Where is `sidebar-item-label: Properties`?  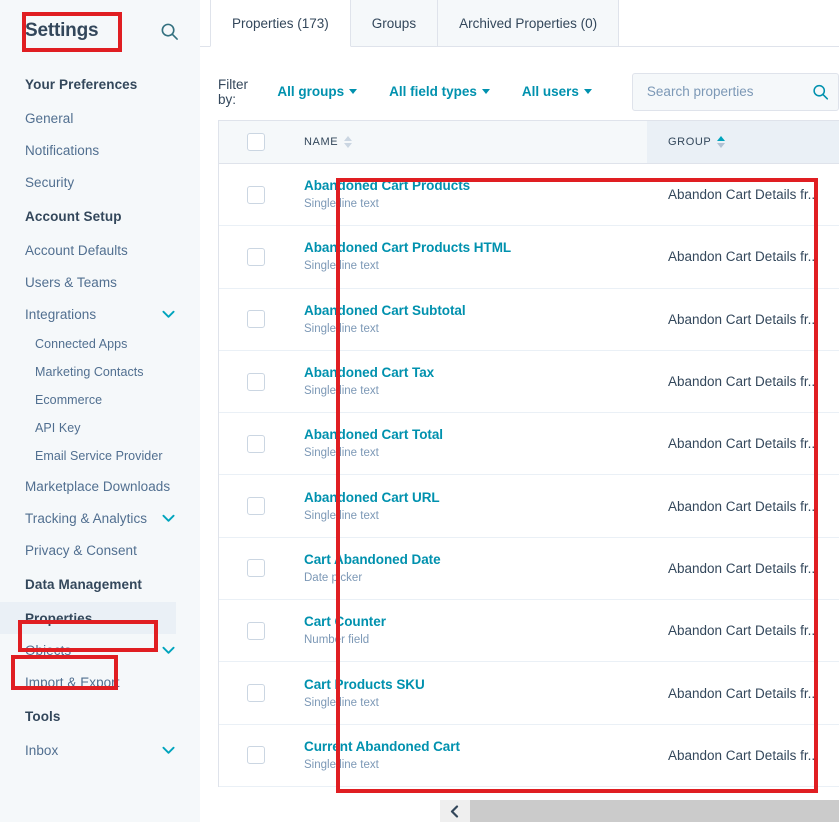
sidebar-item-label: Properties is located at coordinates (59, 618).